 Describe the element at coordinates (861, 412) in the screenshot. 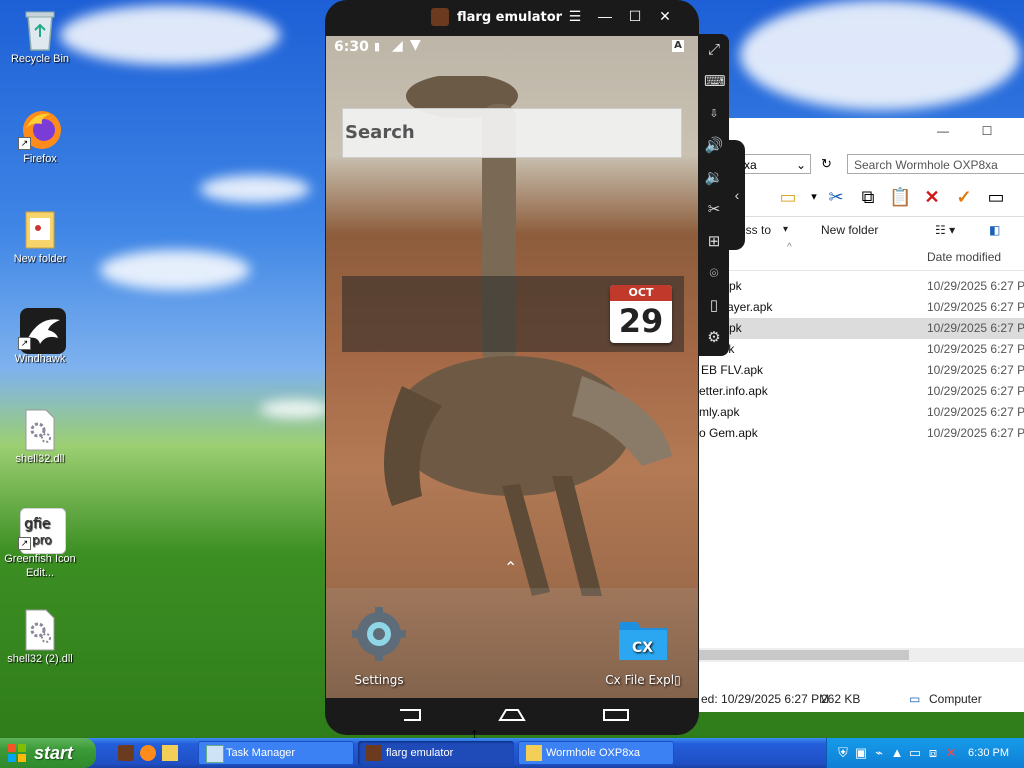

I see `file-row: mly.apk 10/29/2025 6:27 PM` at that location.